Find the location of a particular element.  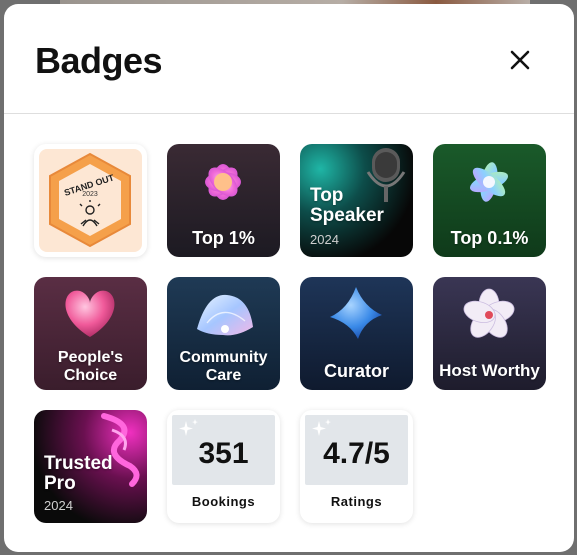

stand-out-seal-icon: STAND OUT 2023 is located at coordinates (90, 200).